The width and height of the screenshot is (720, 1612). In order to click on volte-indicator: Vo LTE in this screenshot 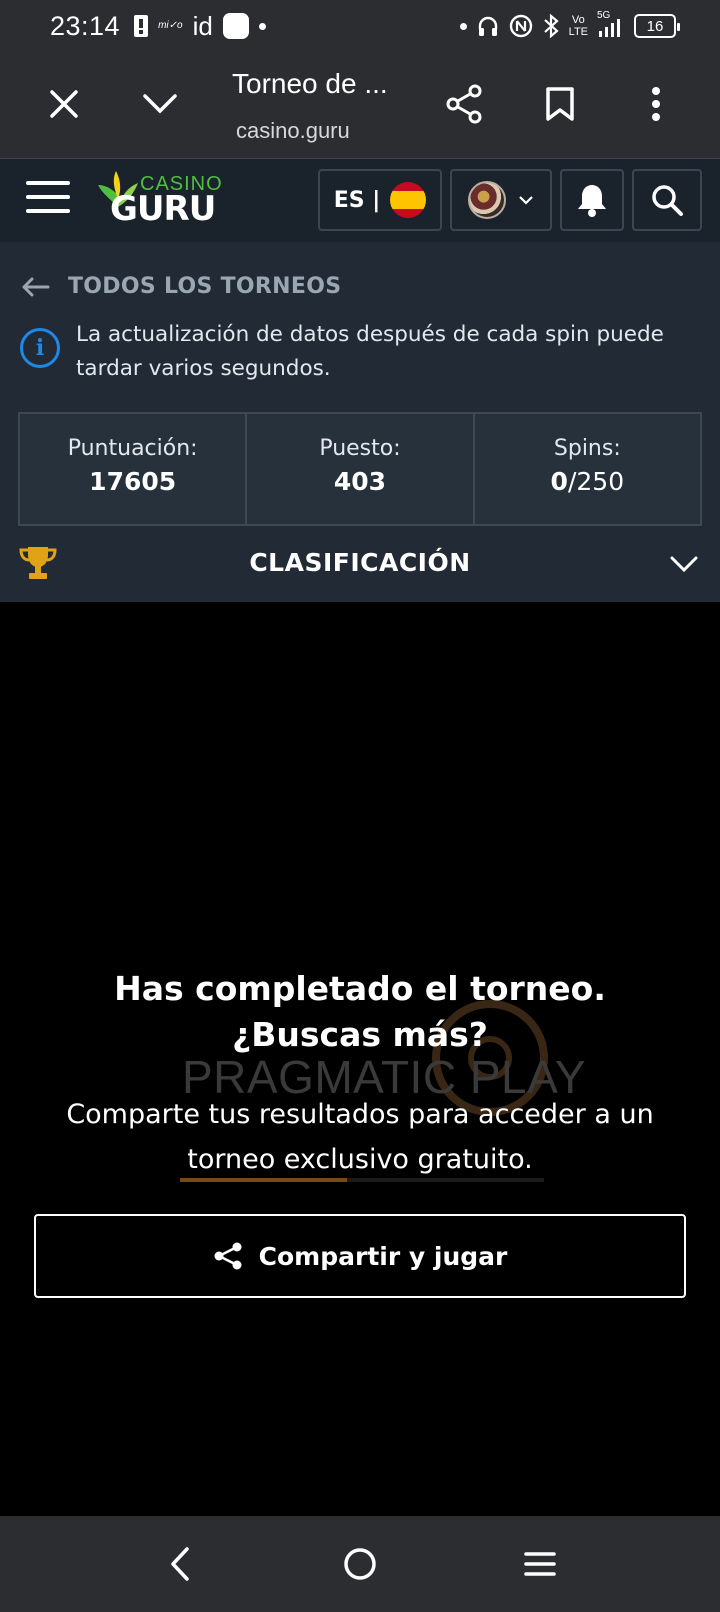, I will do `click(578, 26)`.